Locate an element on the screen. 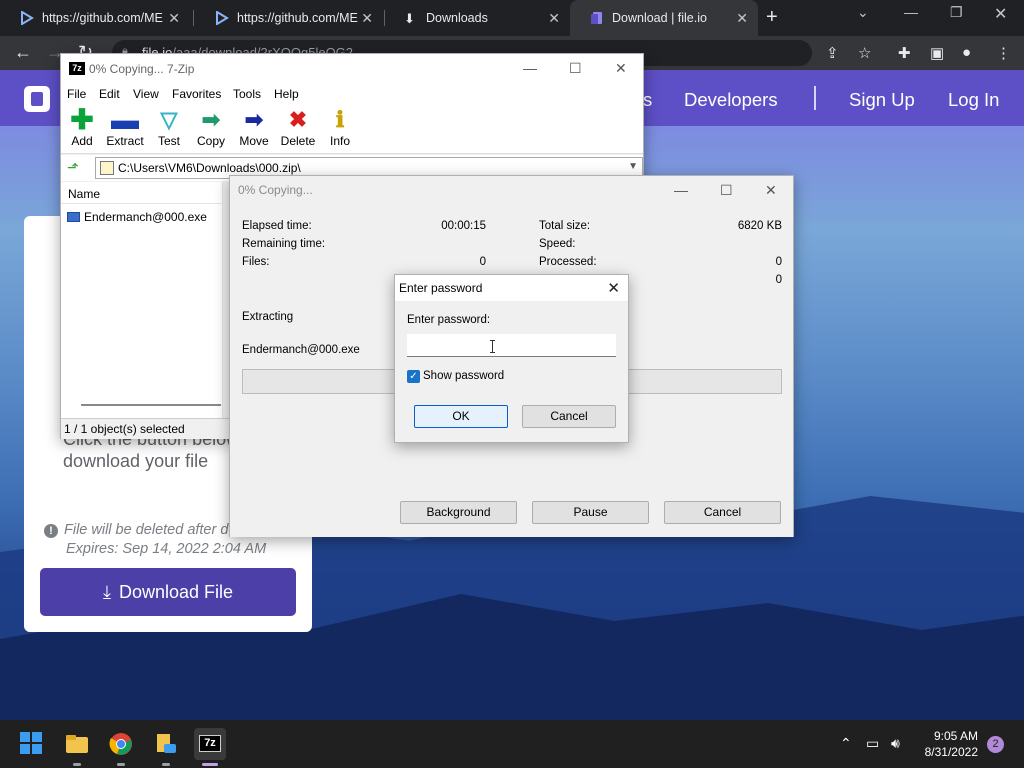 This screenshot has width=1024, height=768. new-tab-icon: + is located at coordinates (772, 17).